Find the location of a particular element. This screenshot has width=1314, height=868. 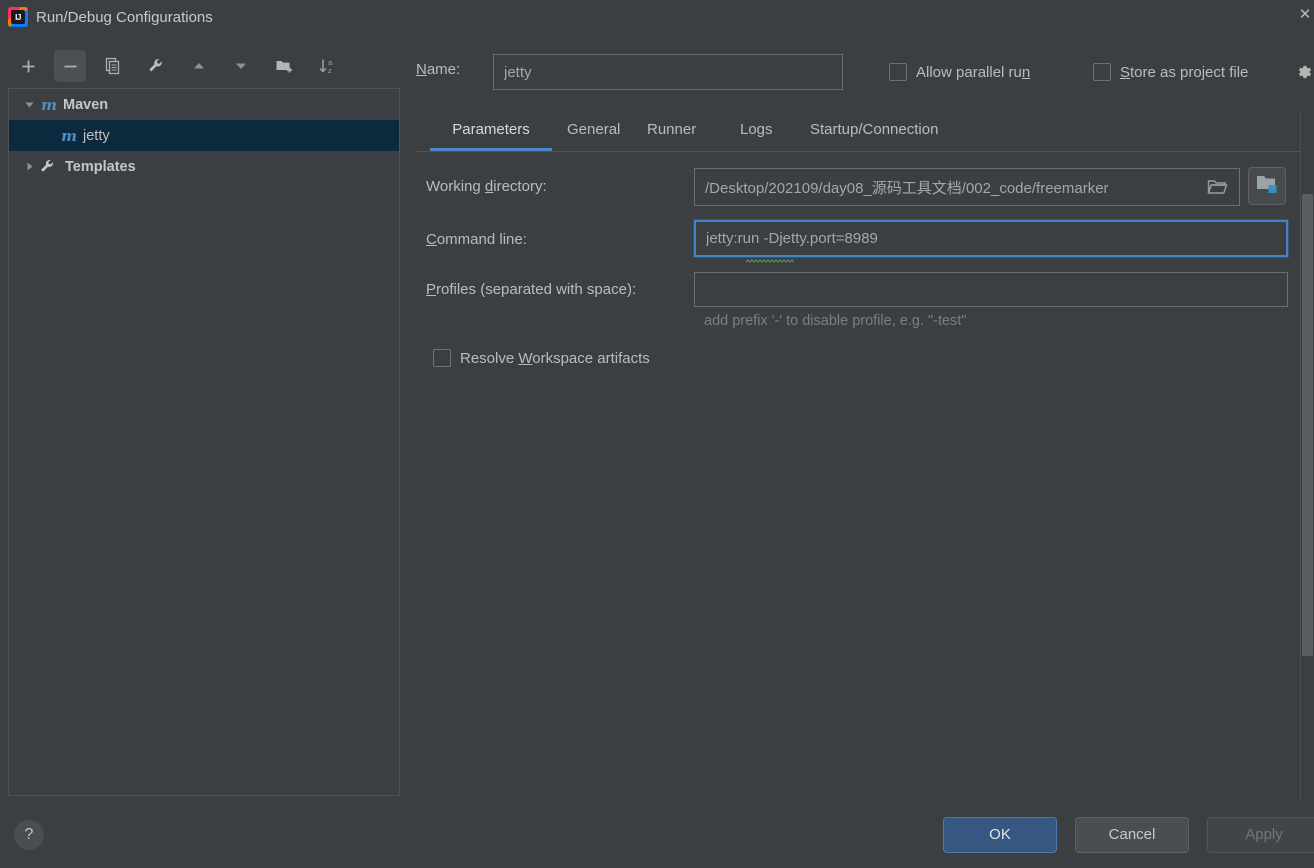

resolve-workspace-artifacts-checkbox: Resolve Workspace artifacts is located at coordinates (541, 358).